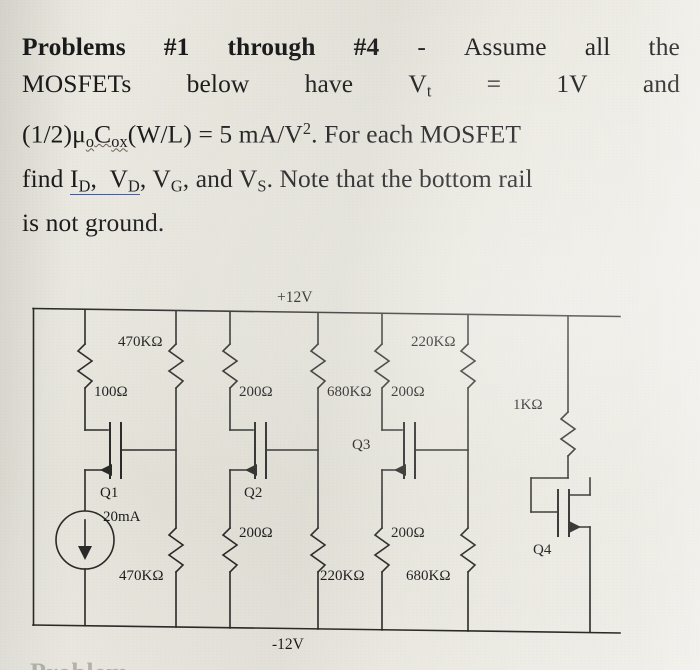  I want to click on statement-token-cox-c: C, so click(103, 134).